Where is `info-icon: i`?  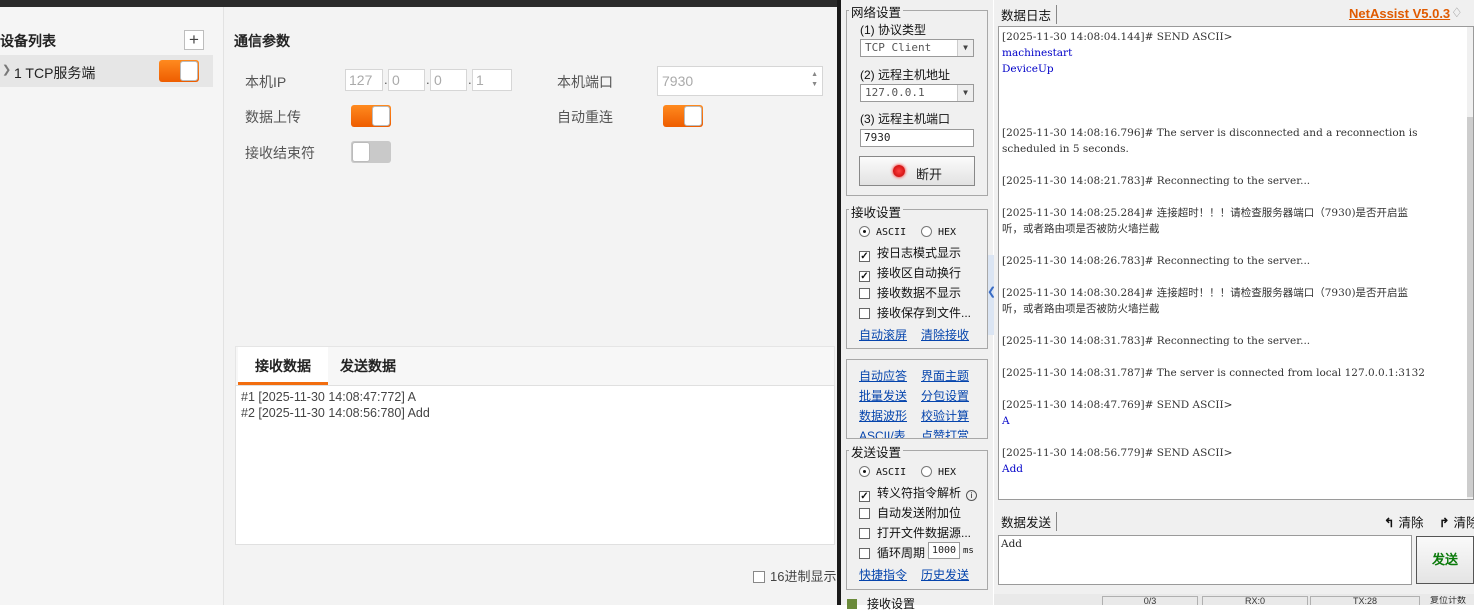 info-icon: i is located at coordinates (972, 495).